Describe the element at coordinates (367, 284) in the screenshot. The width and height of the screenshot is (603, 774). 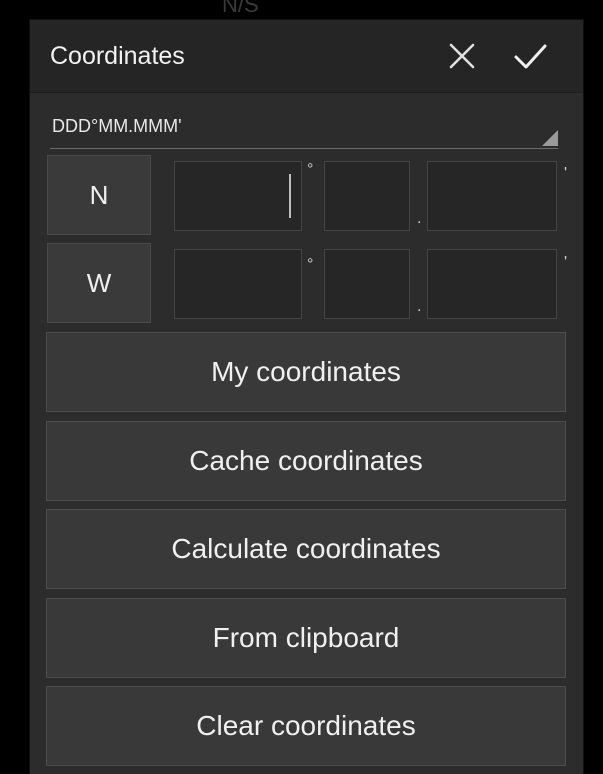
I see `longitude-minutes-field` at that location.